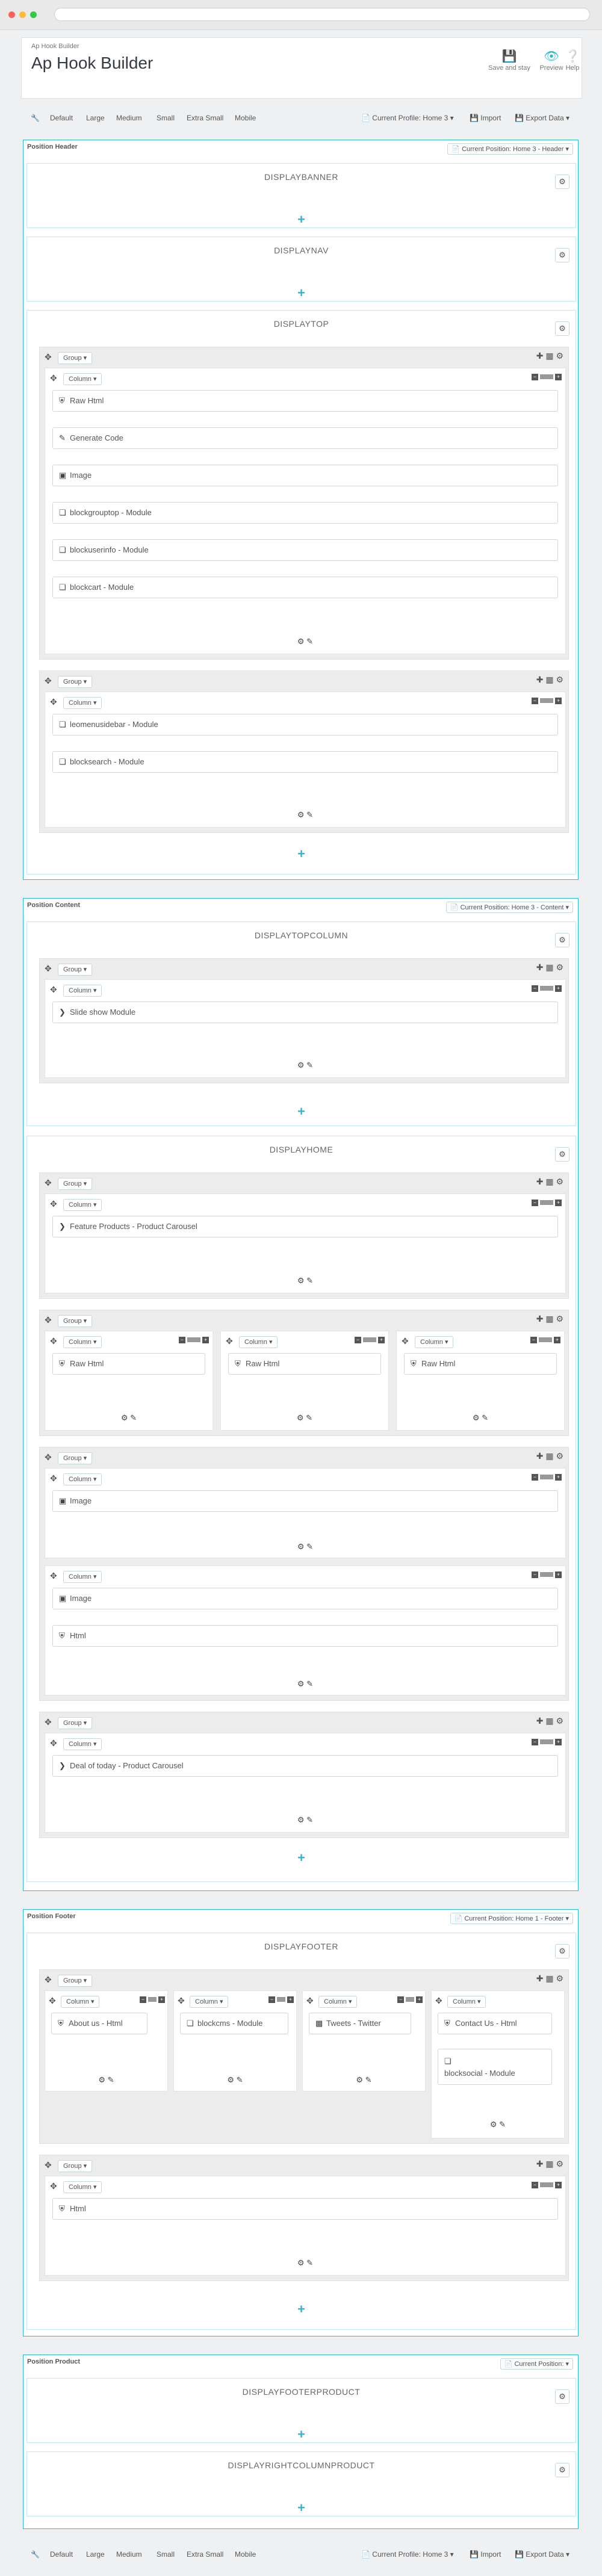  What do you see at coordinates (510, 149) in the screenshot?
I see `position-header-dropdown: 📄 Current Position: Home 3 - Header ▾` at bounding box center [510, 149].